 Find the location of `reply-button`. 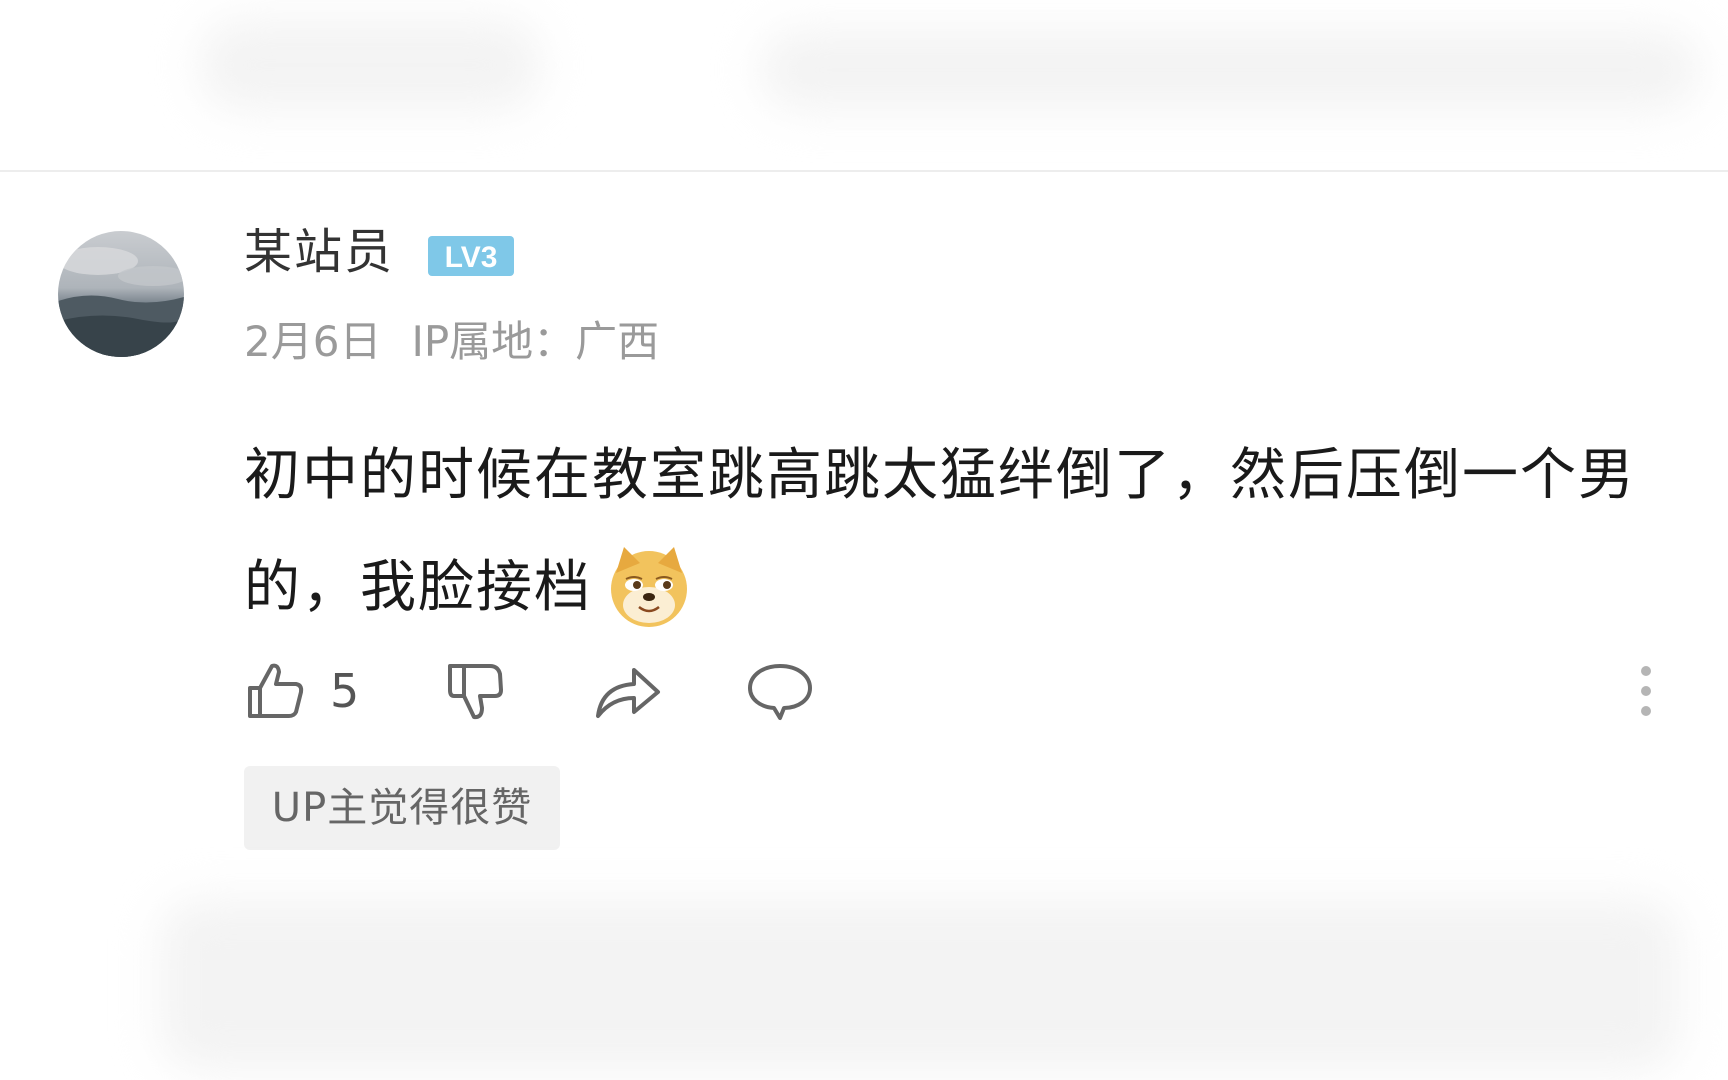

reply-button is located at coordinates (780, 691).